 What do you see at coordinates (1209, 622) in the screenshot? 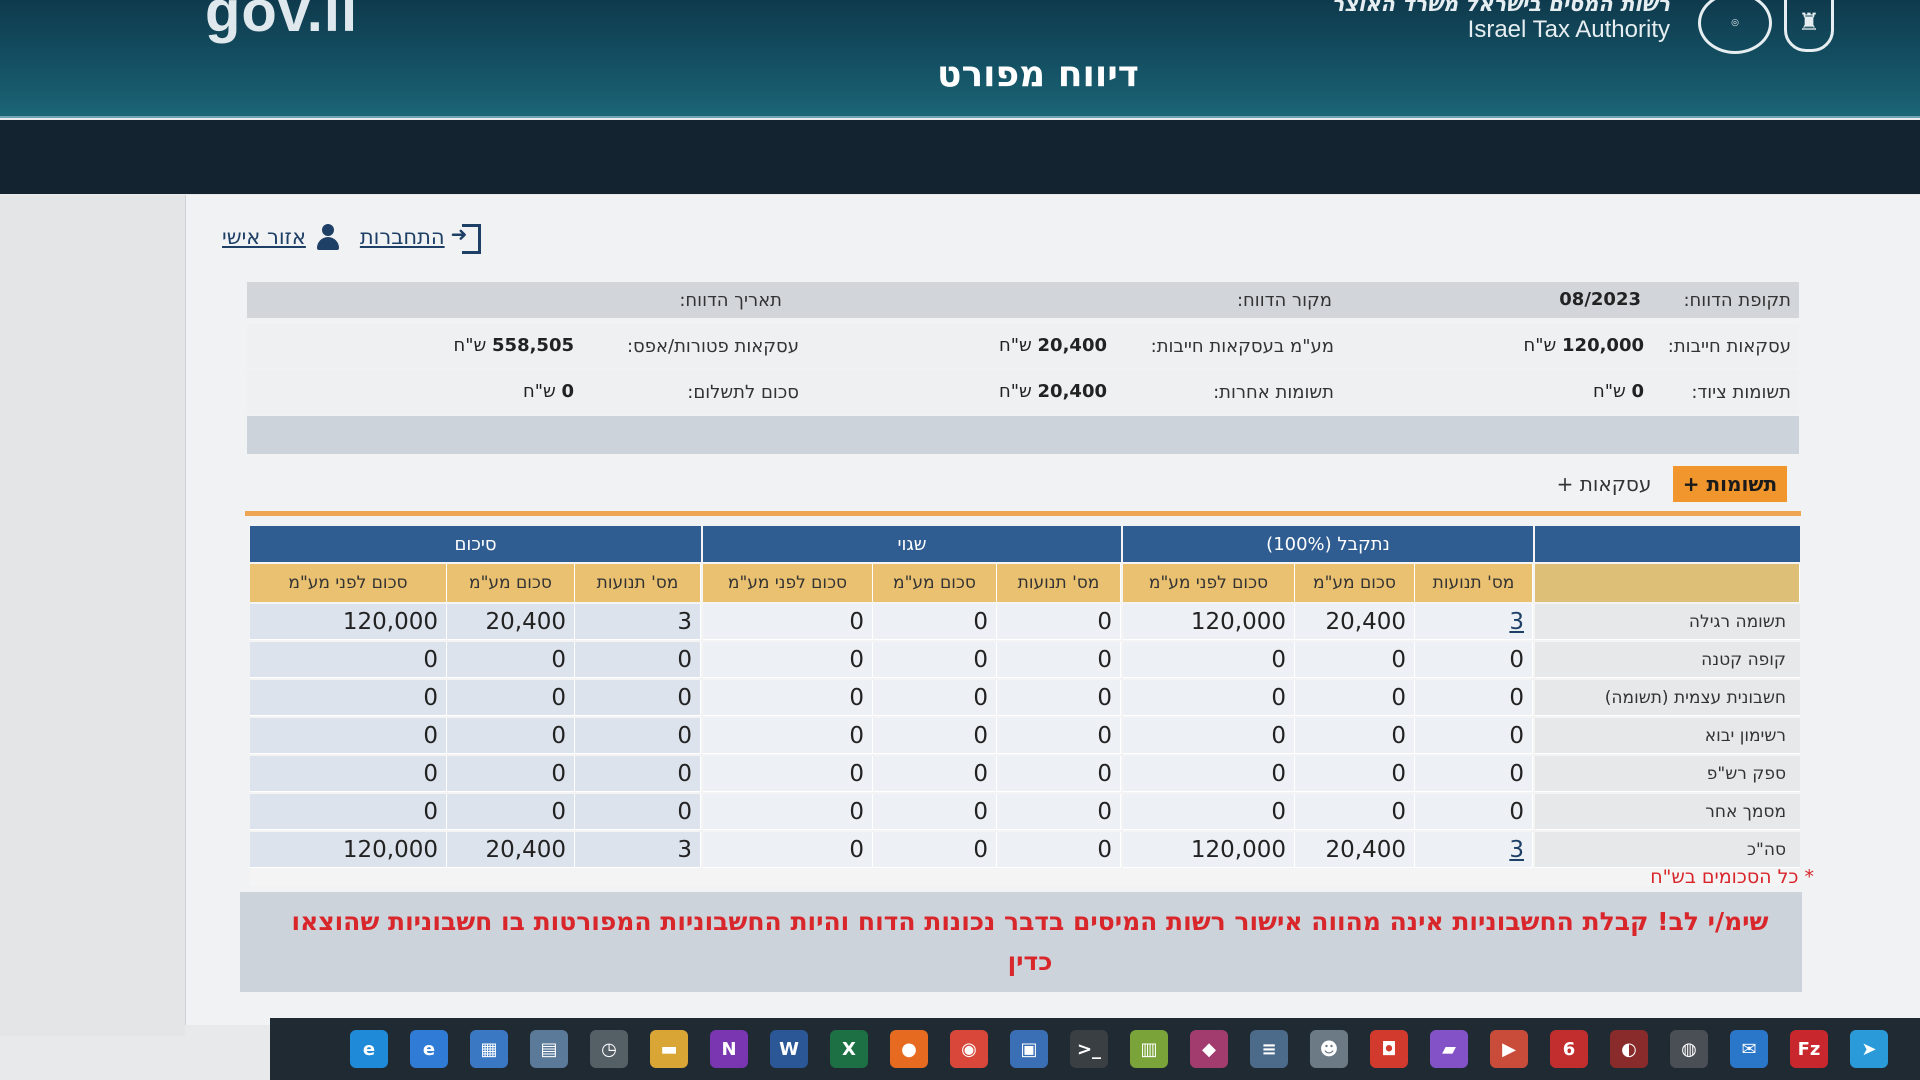
I see `cell-acc-pre: 120,000` at bounding box center [1209, 622].